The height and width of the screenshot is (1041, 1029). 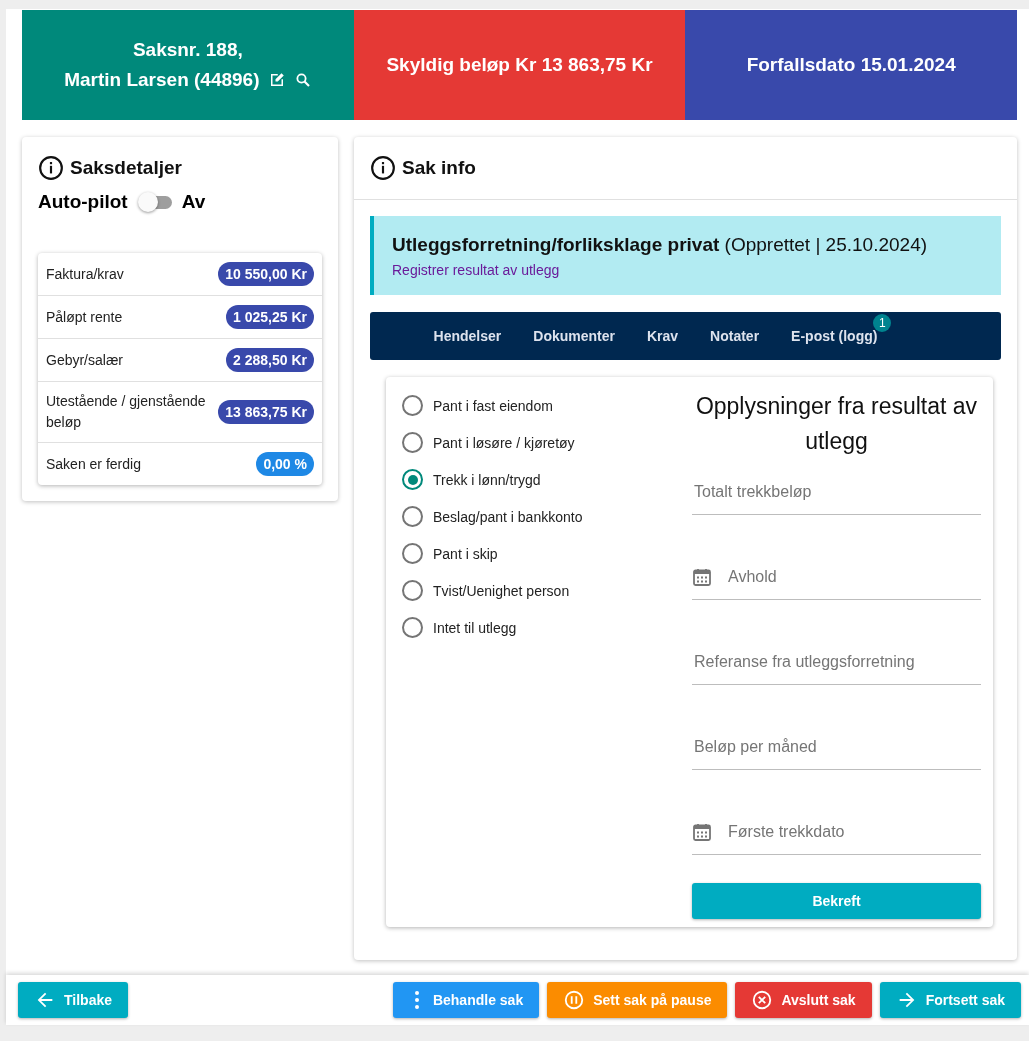 I want to click on row-label: Saken er ferdig, so click(x=93, y=464).